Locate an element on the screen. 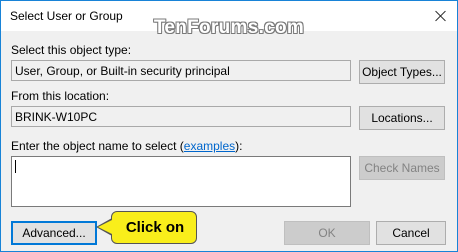 The height and width of the screenshot is (252, 458). examples-link: examples is located at coordinates (209, 146).